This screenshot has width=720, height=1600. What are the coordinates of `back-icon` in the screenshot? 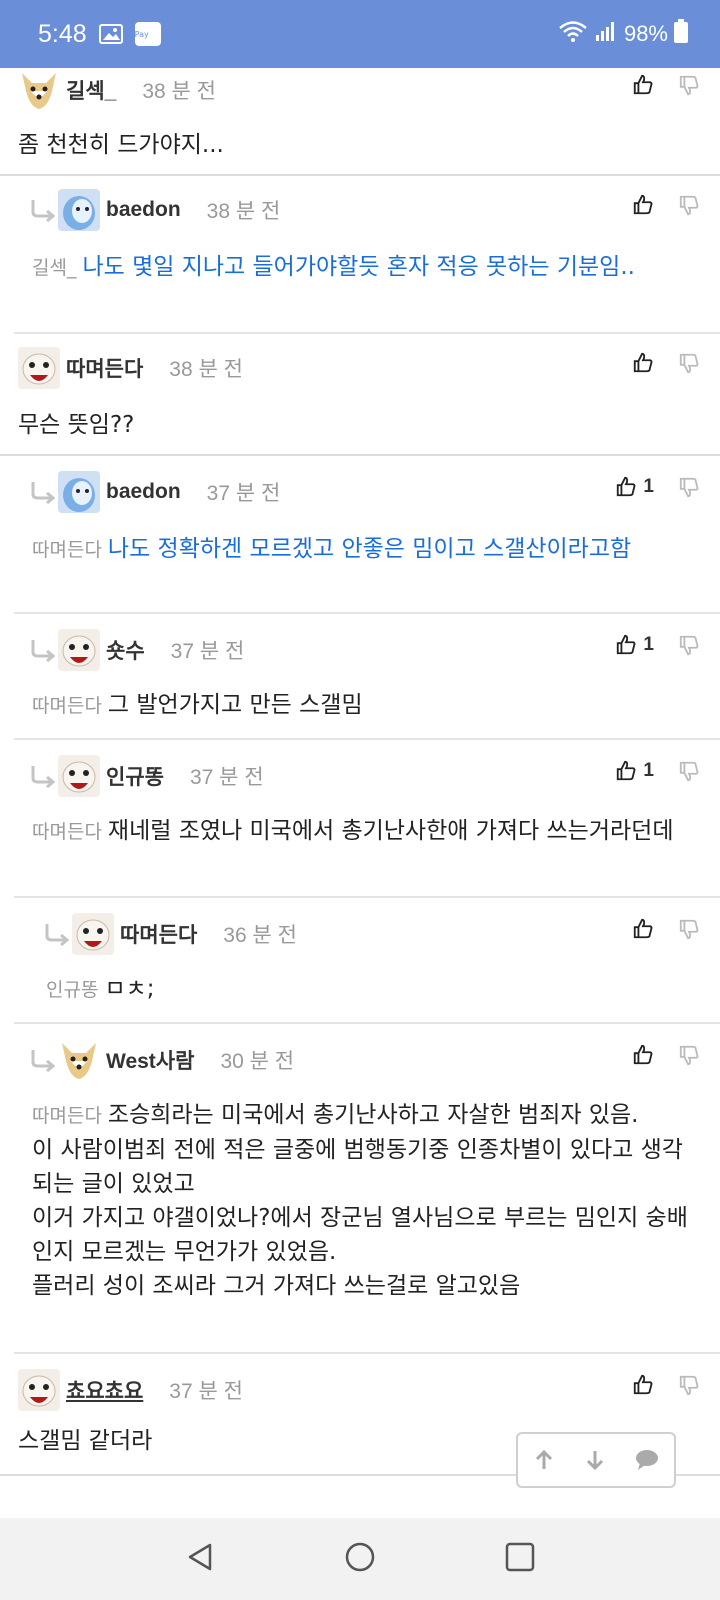 It's located at (200, 1559).